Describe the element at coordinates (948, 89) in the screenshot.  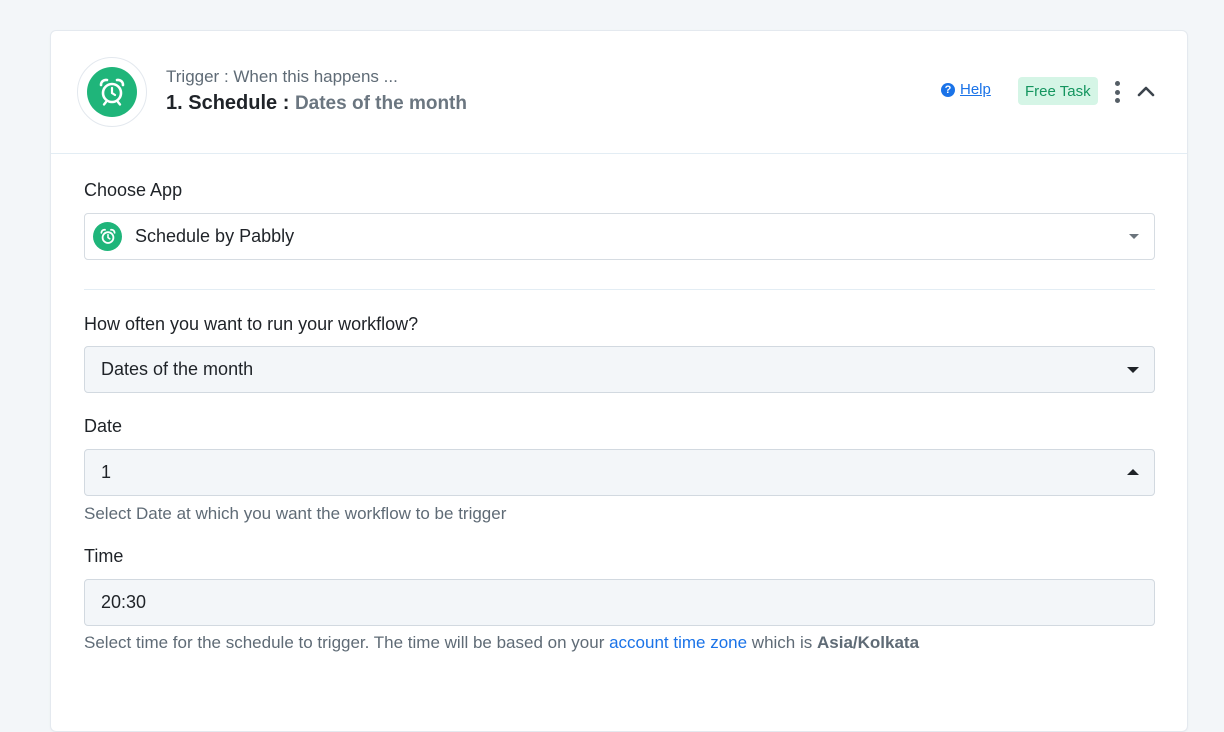
I see `question-circle-icon: ?` at that location.